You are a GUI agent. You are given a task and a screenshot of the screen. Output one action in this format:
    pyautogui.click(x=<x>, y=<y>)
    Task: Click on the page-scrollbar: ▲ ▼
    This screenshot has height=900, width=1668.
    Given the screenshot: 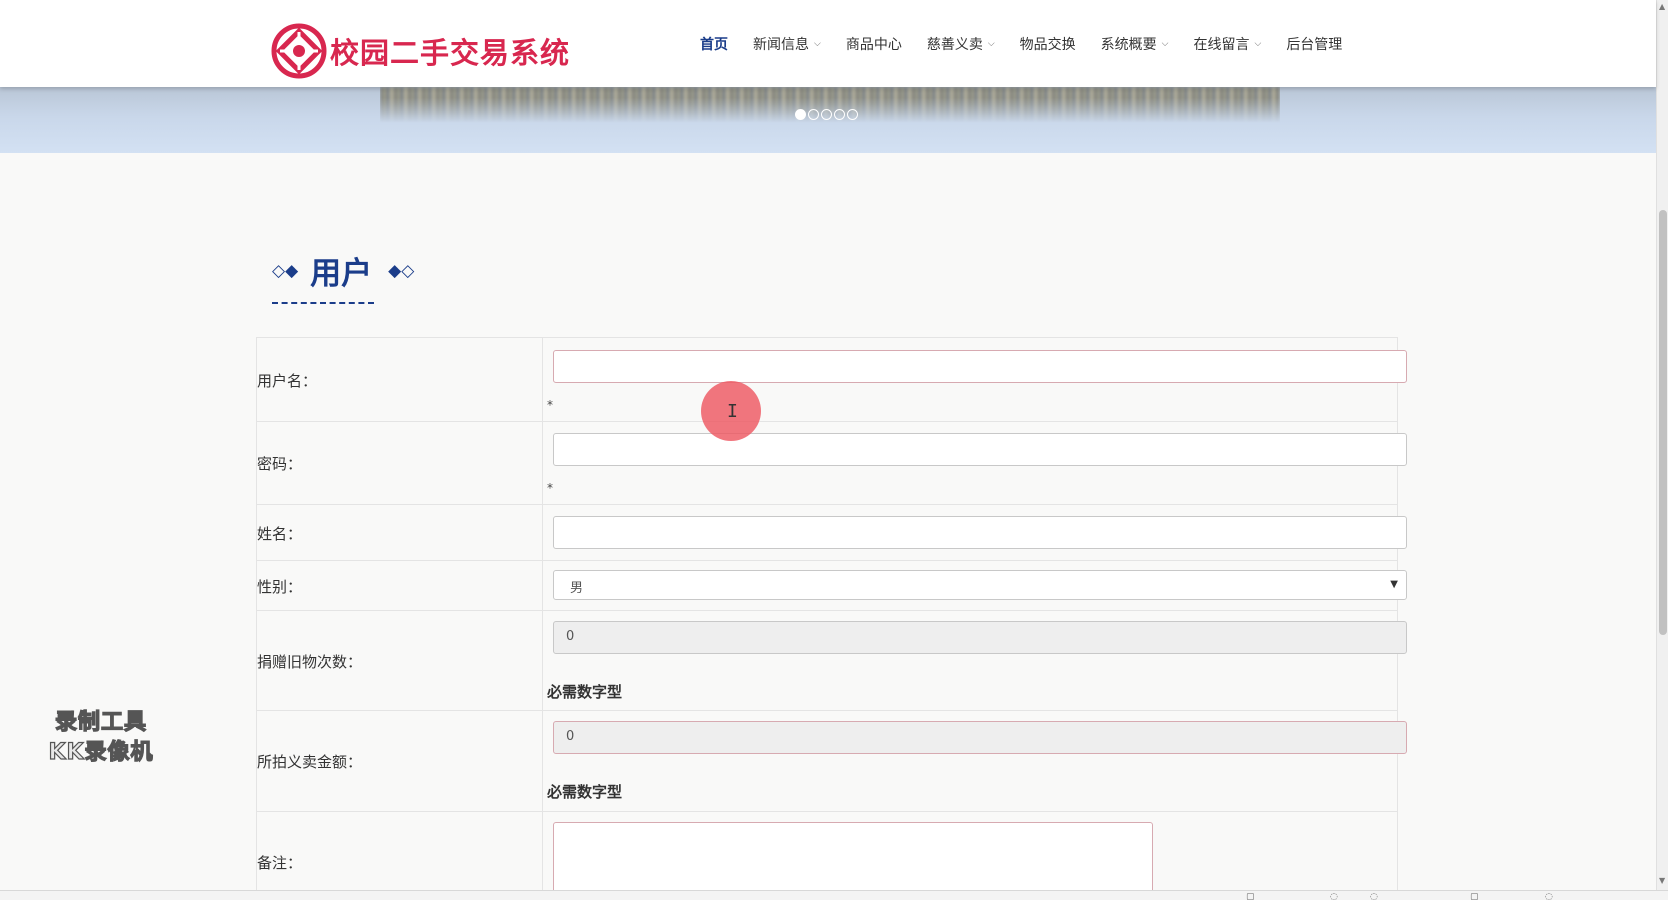 What is the action you would take?
    pyautogui.click(x=1662, y=445)
    